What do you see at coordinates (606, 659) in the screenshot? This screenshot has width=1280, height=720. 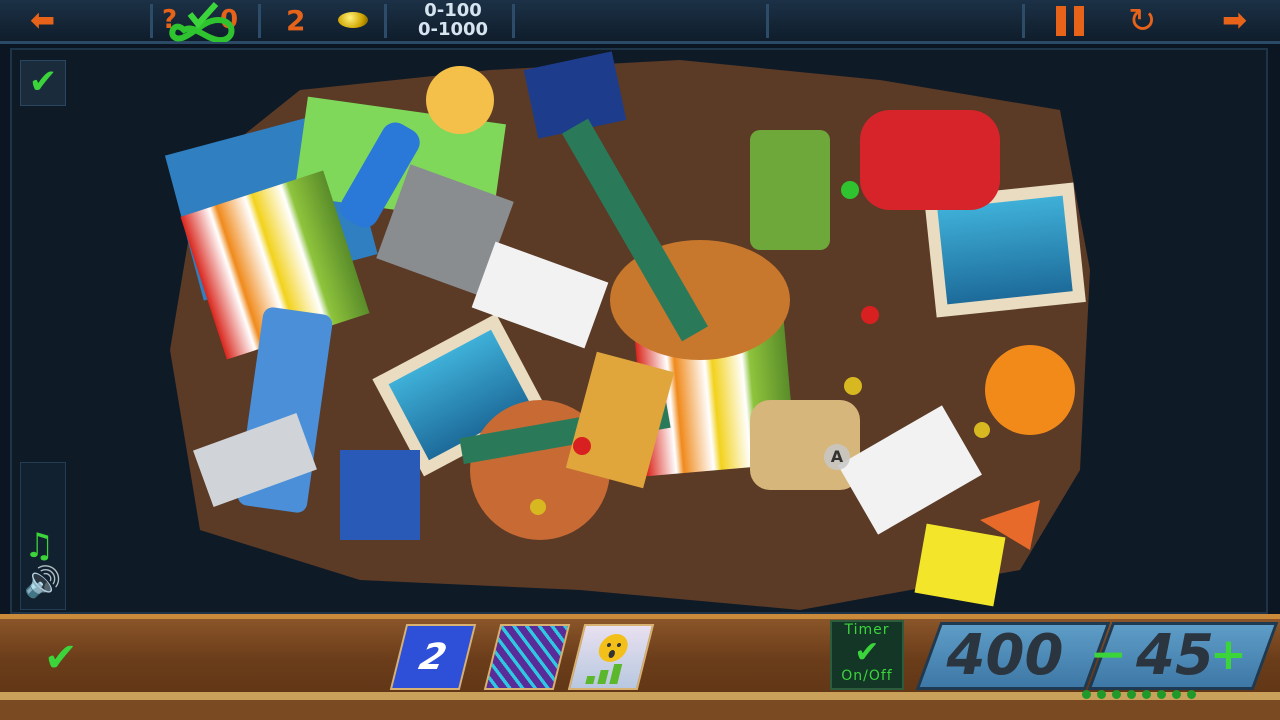 I see `surprised-face-icon` at bounding box center [606, 659].